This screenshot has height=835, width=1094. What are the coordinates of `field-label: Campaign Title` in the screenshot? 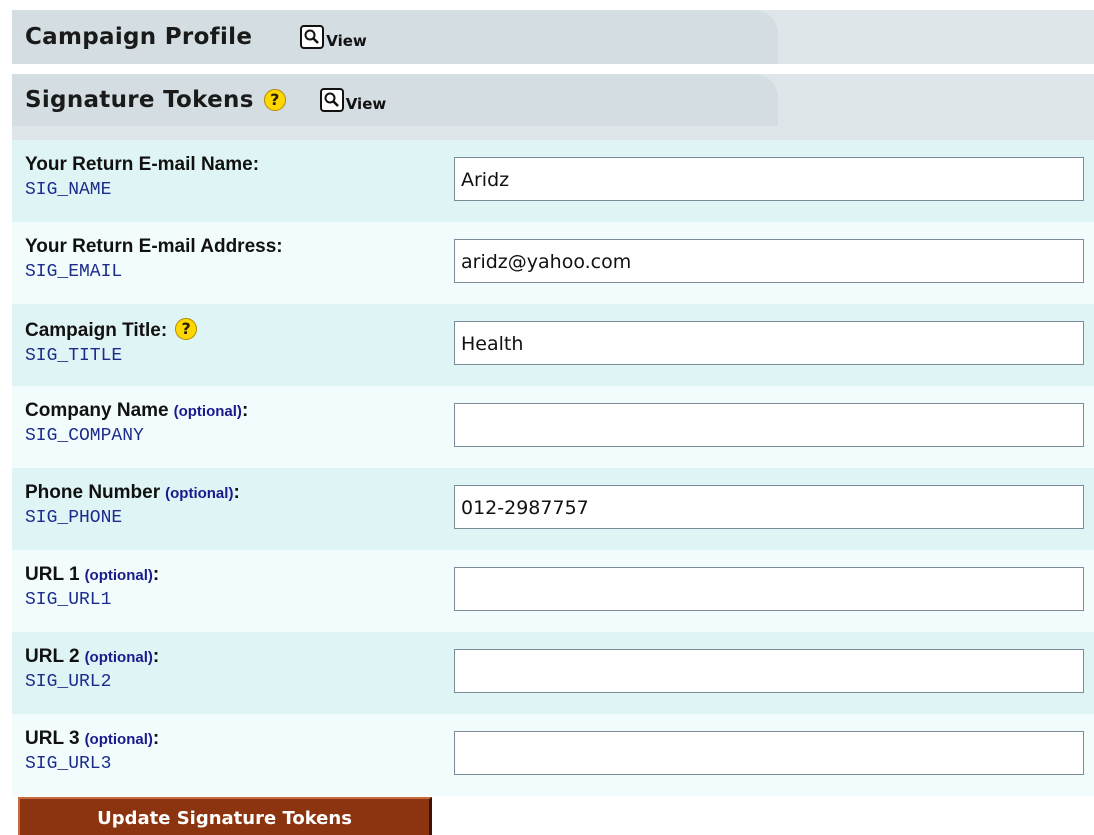 It's located at (93, 330).